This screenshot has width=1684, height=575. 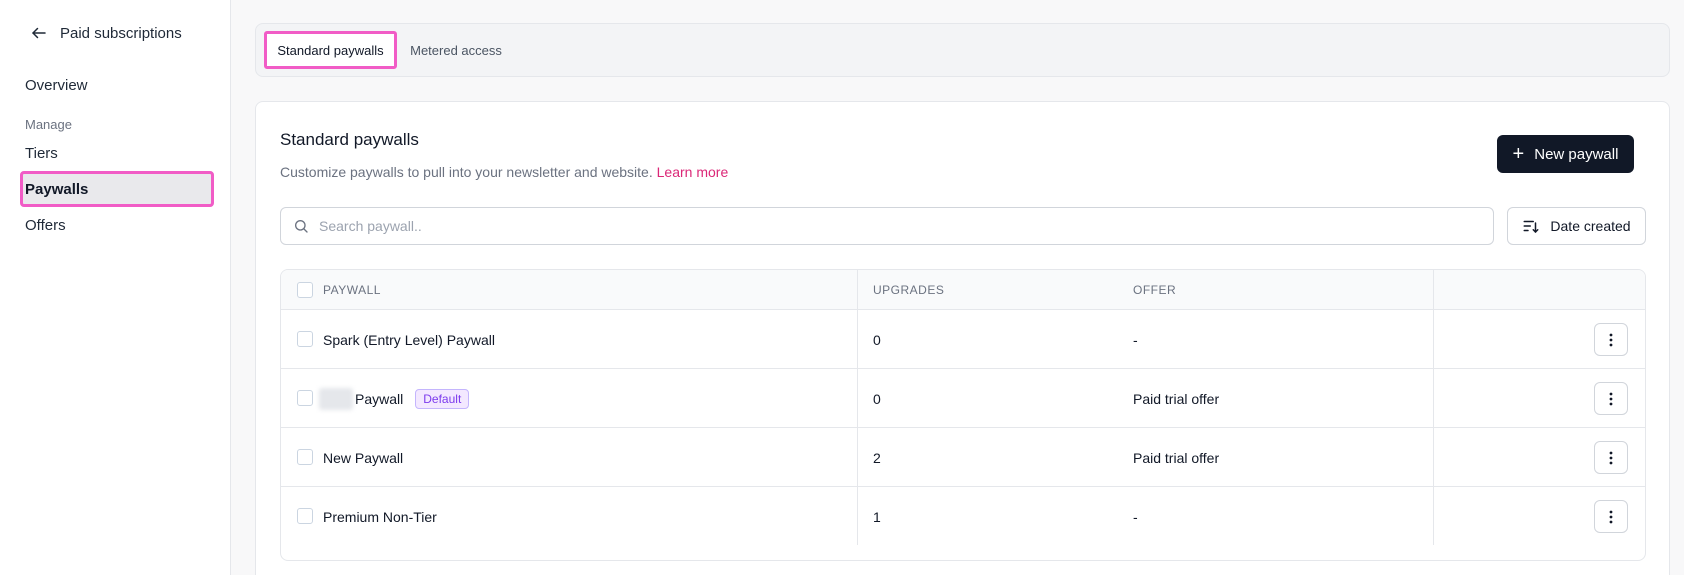 I want to click on tabs-bar: Standard paywalls Metered access, so click(x=962, y=50).